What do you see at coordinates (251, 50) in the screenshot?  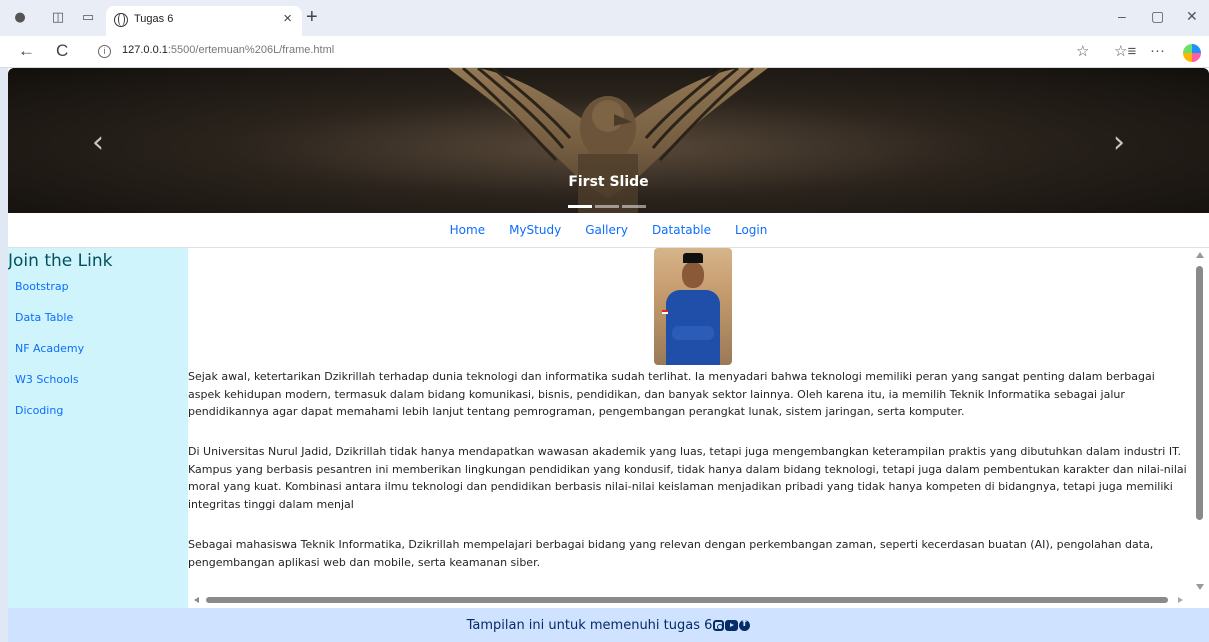 I see `url-path: :5500/ertemuan%206L/frame.html` at bounding box center [251, 50].